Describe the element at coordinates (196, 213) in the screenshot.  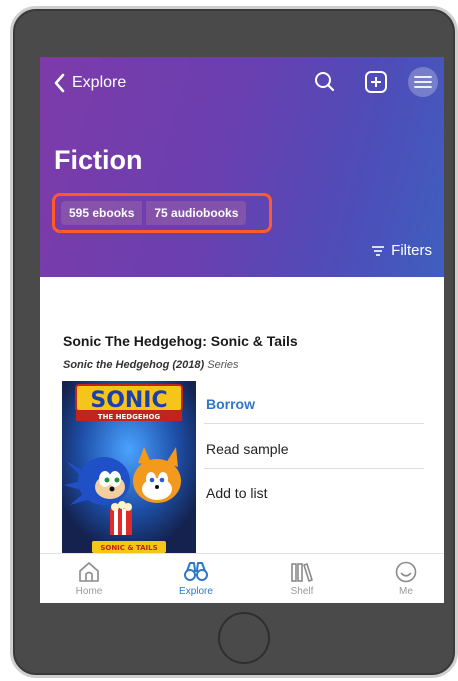
I see `audiobooks-chip: 75 audiobooks` at that location.